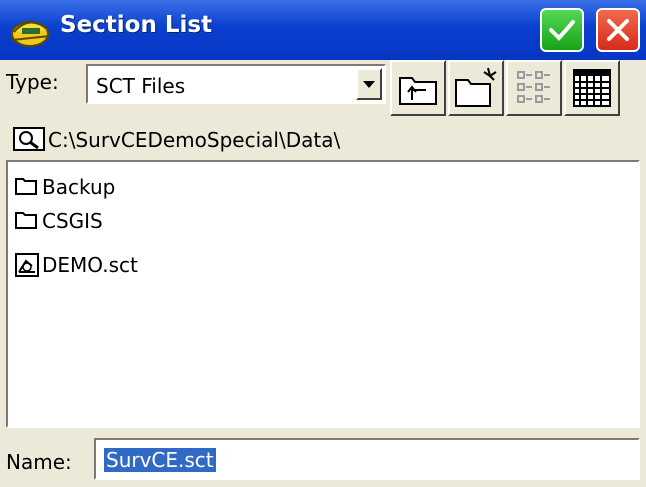 The width and height of the screenshot is (646, 487). I want to click on name-input: SurvCE.sct, so click(367, 459).